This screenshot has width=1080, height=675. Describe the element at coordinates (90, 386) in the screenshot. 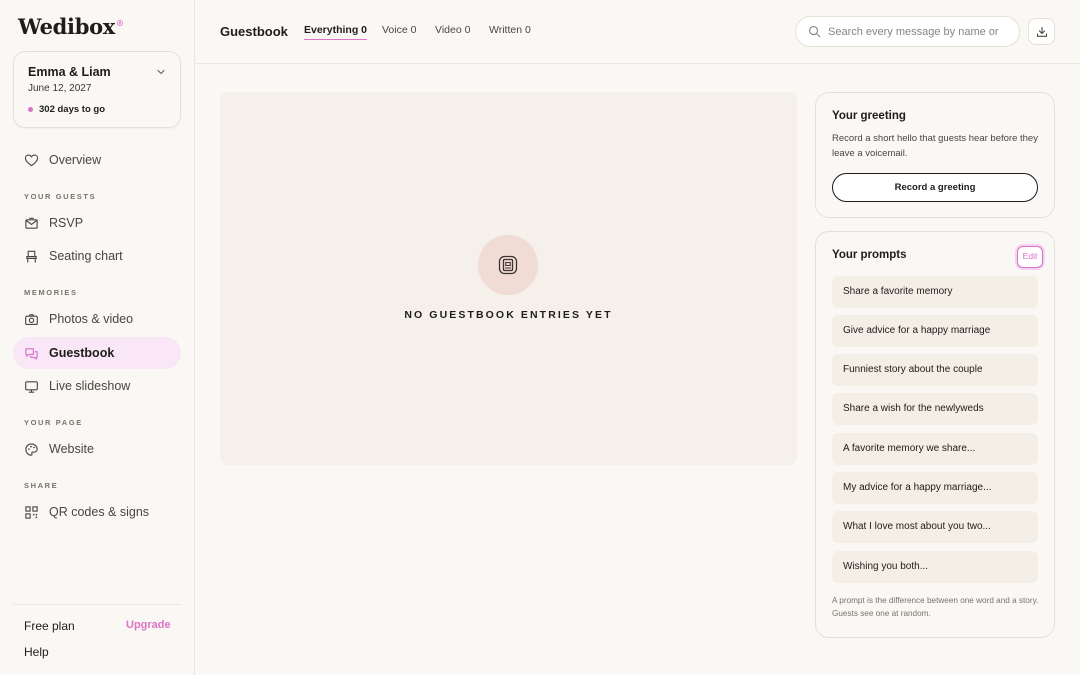

I see `sidebar-item-label: Live slideshow` at that location.